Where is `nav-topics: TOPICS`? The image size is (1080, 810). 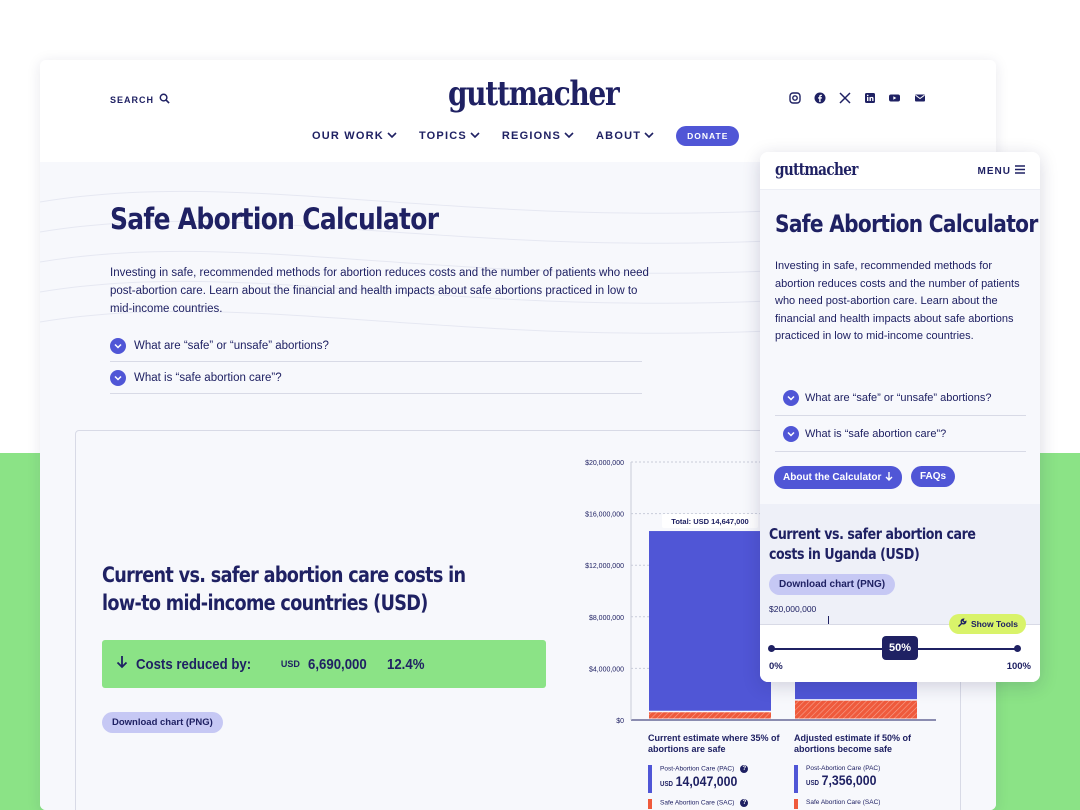
nav-topics: TOPICS is located at coordinates (449, 136).